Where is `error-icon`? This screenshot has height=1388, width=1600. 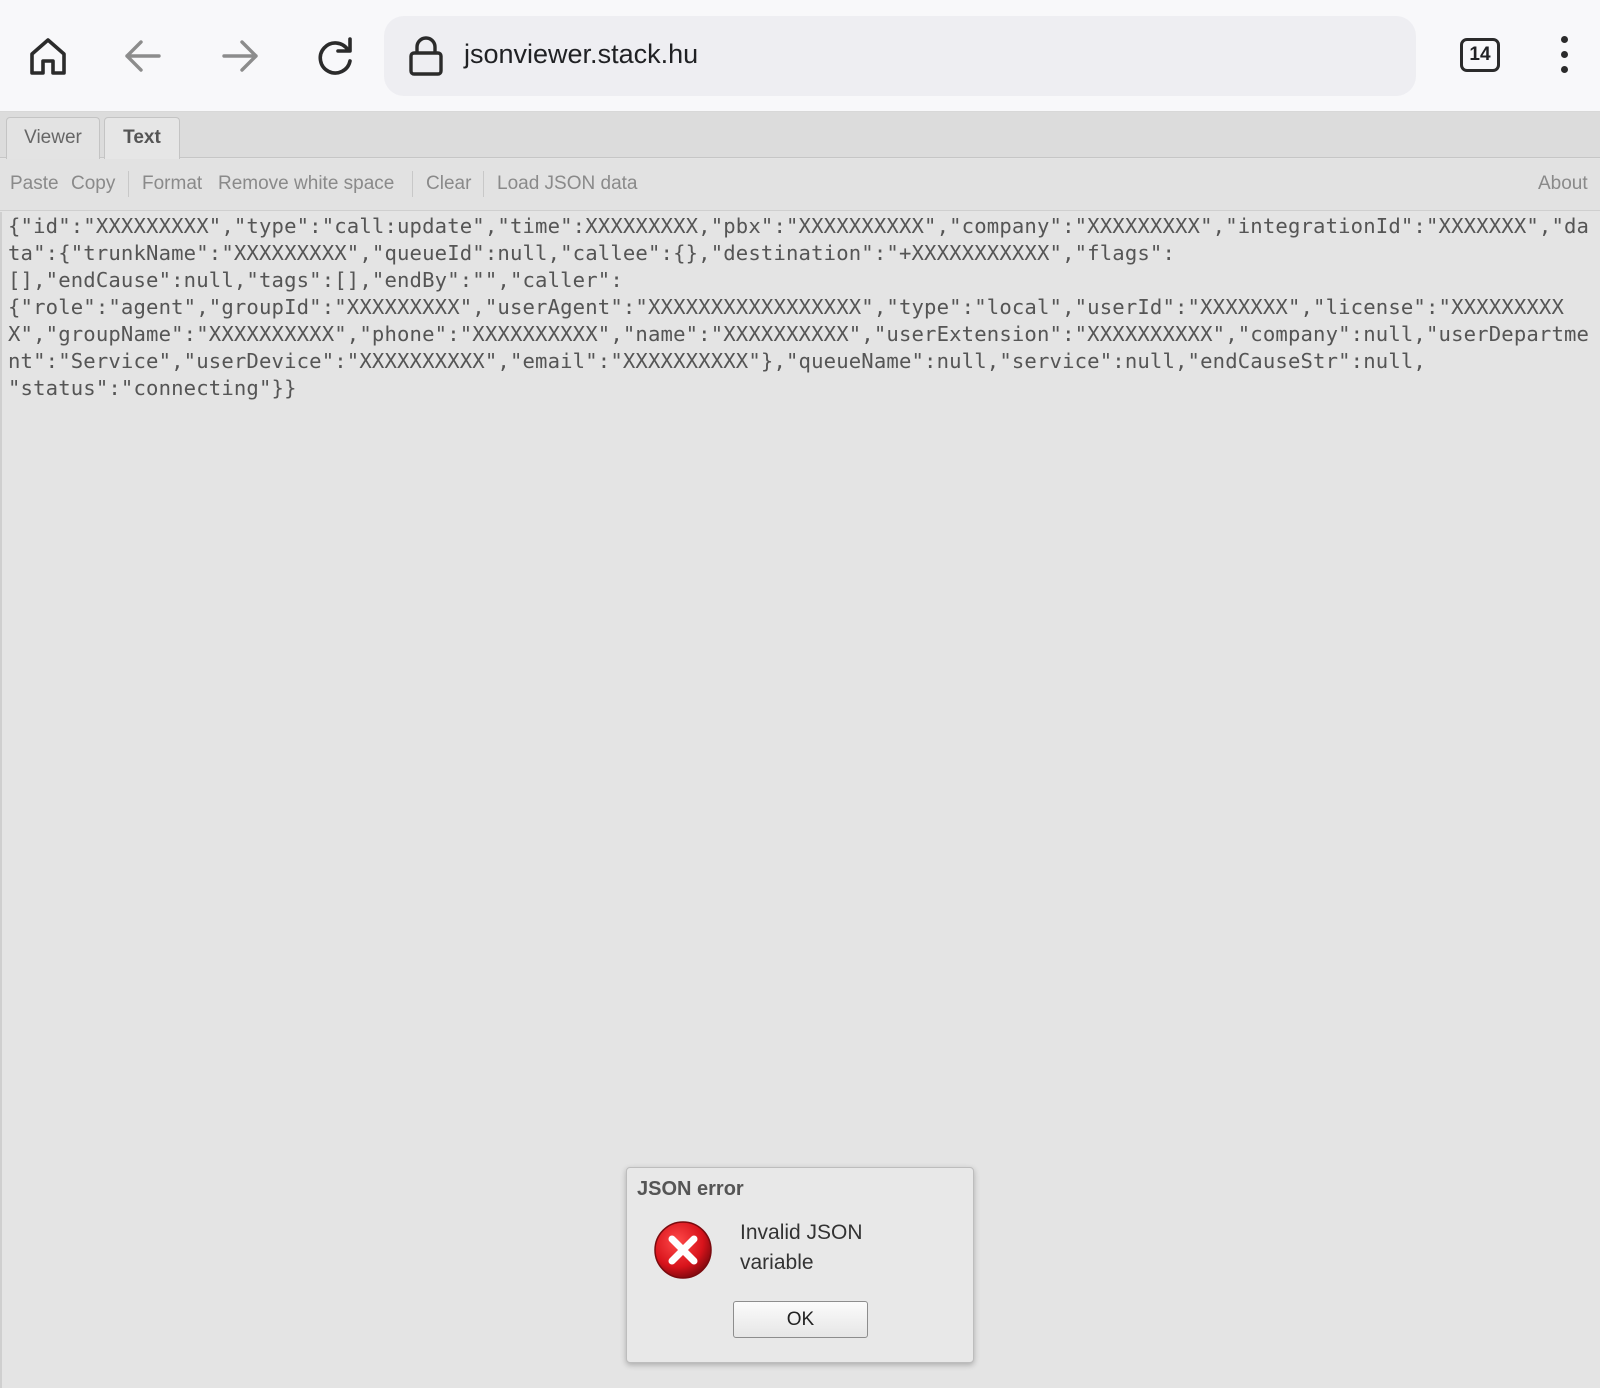
error-icon is located at coordinates (683, 1250).